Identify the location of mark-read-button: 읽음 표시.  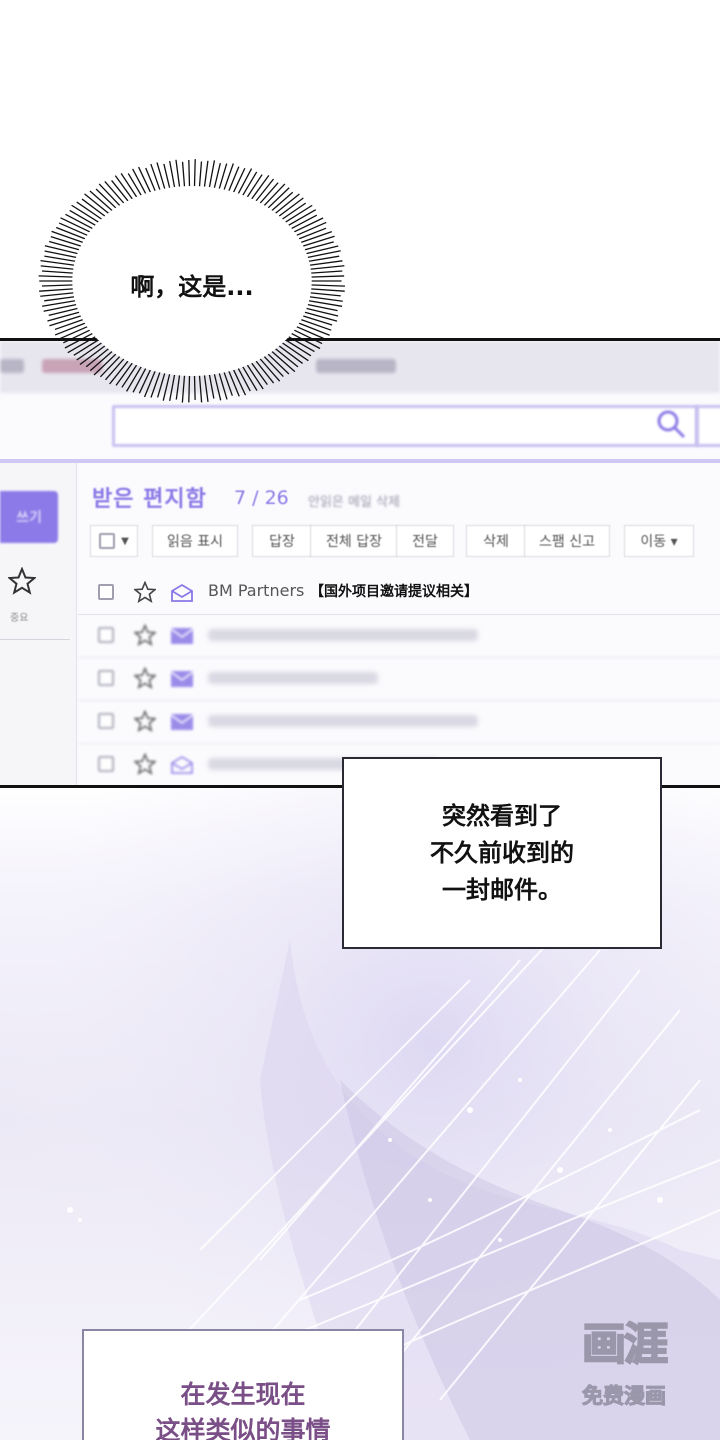
(195, 541).